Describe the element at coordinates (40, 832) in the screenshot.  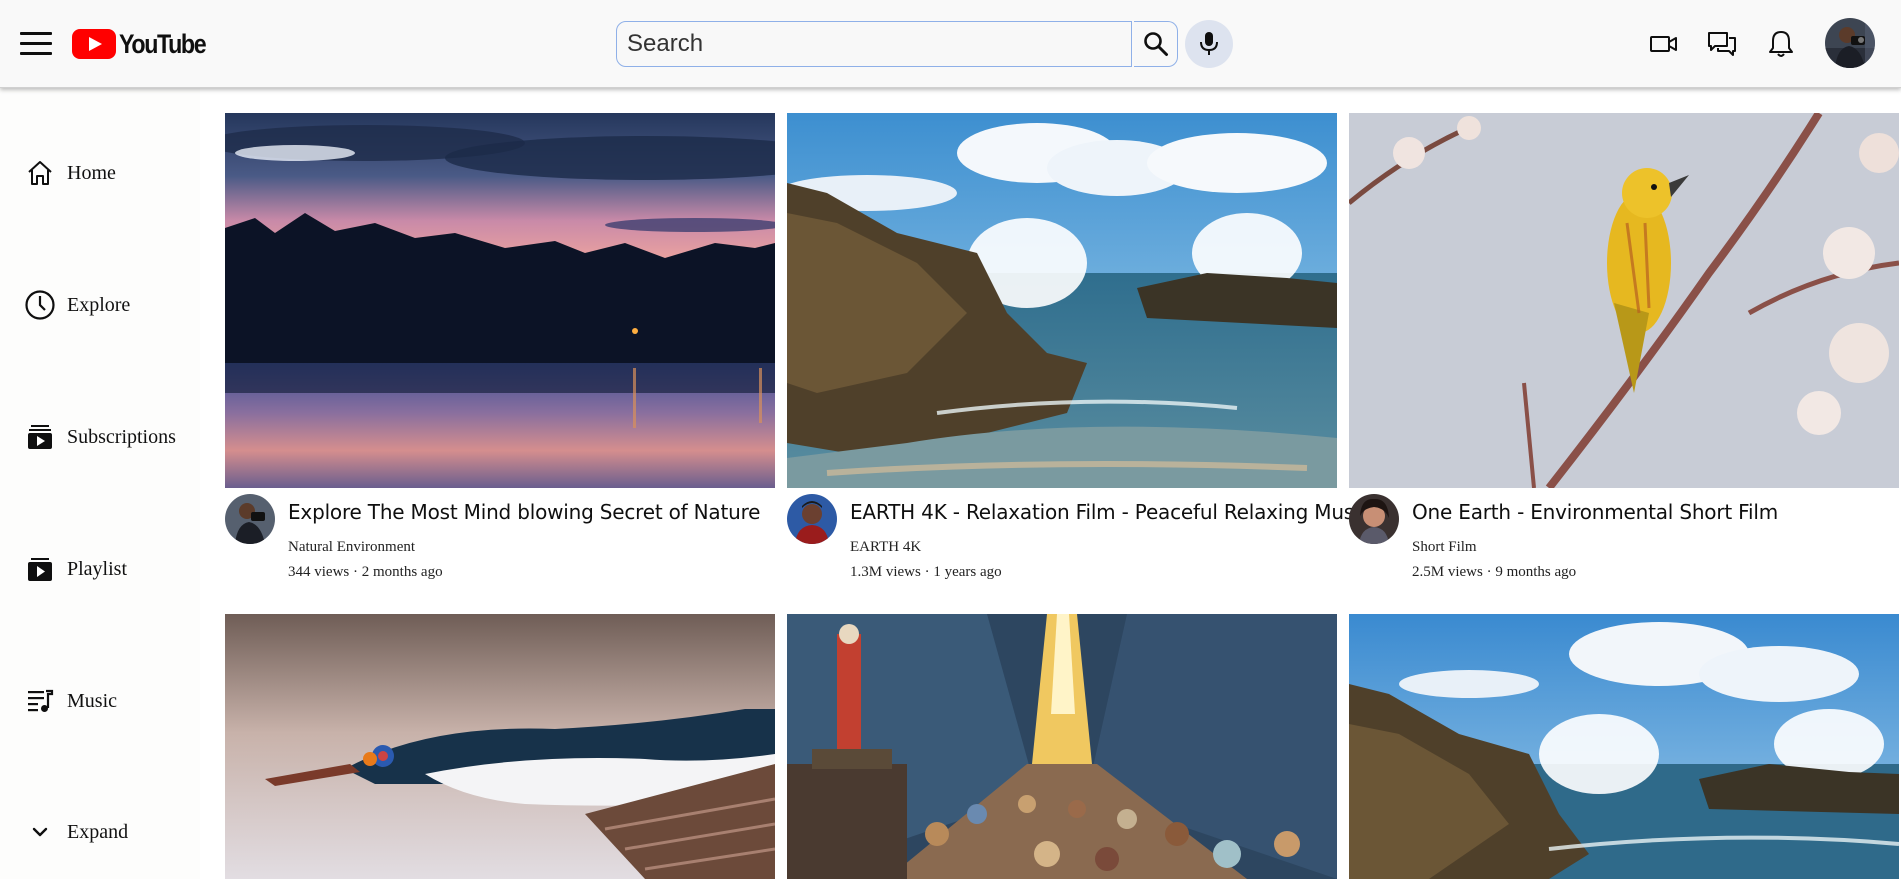
I see `chevron-down-icon` at that location.